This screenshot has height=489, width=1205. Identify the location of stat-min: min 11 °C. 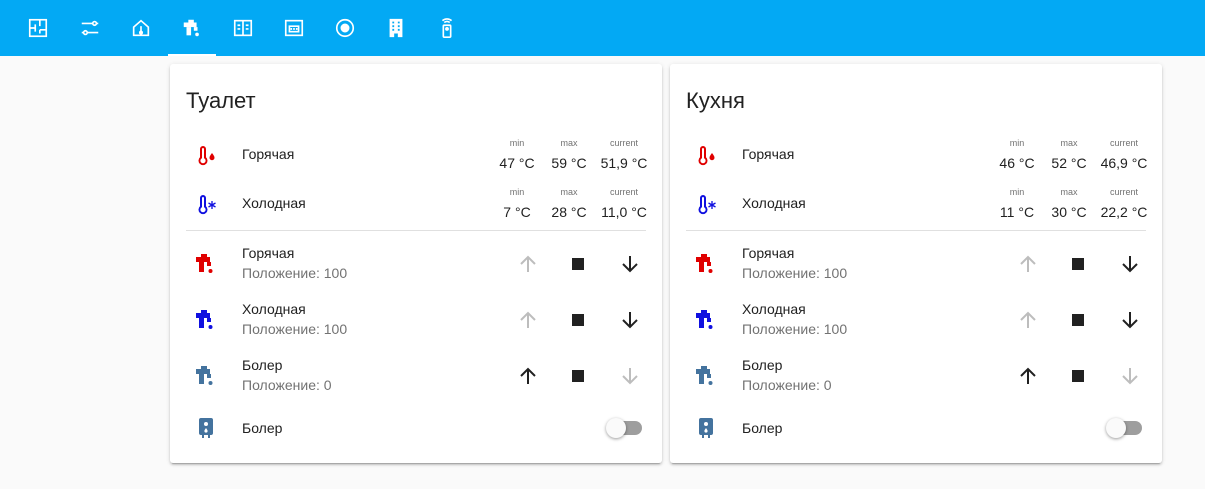
(1017, 203).